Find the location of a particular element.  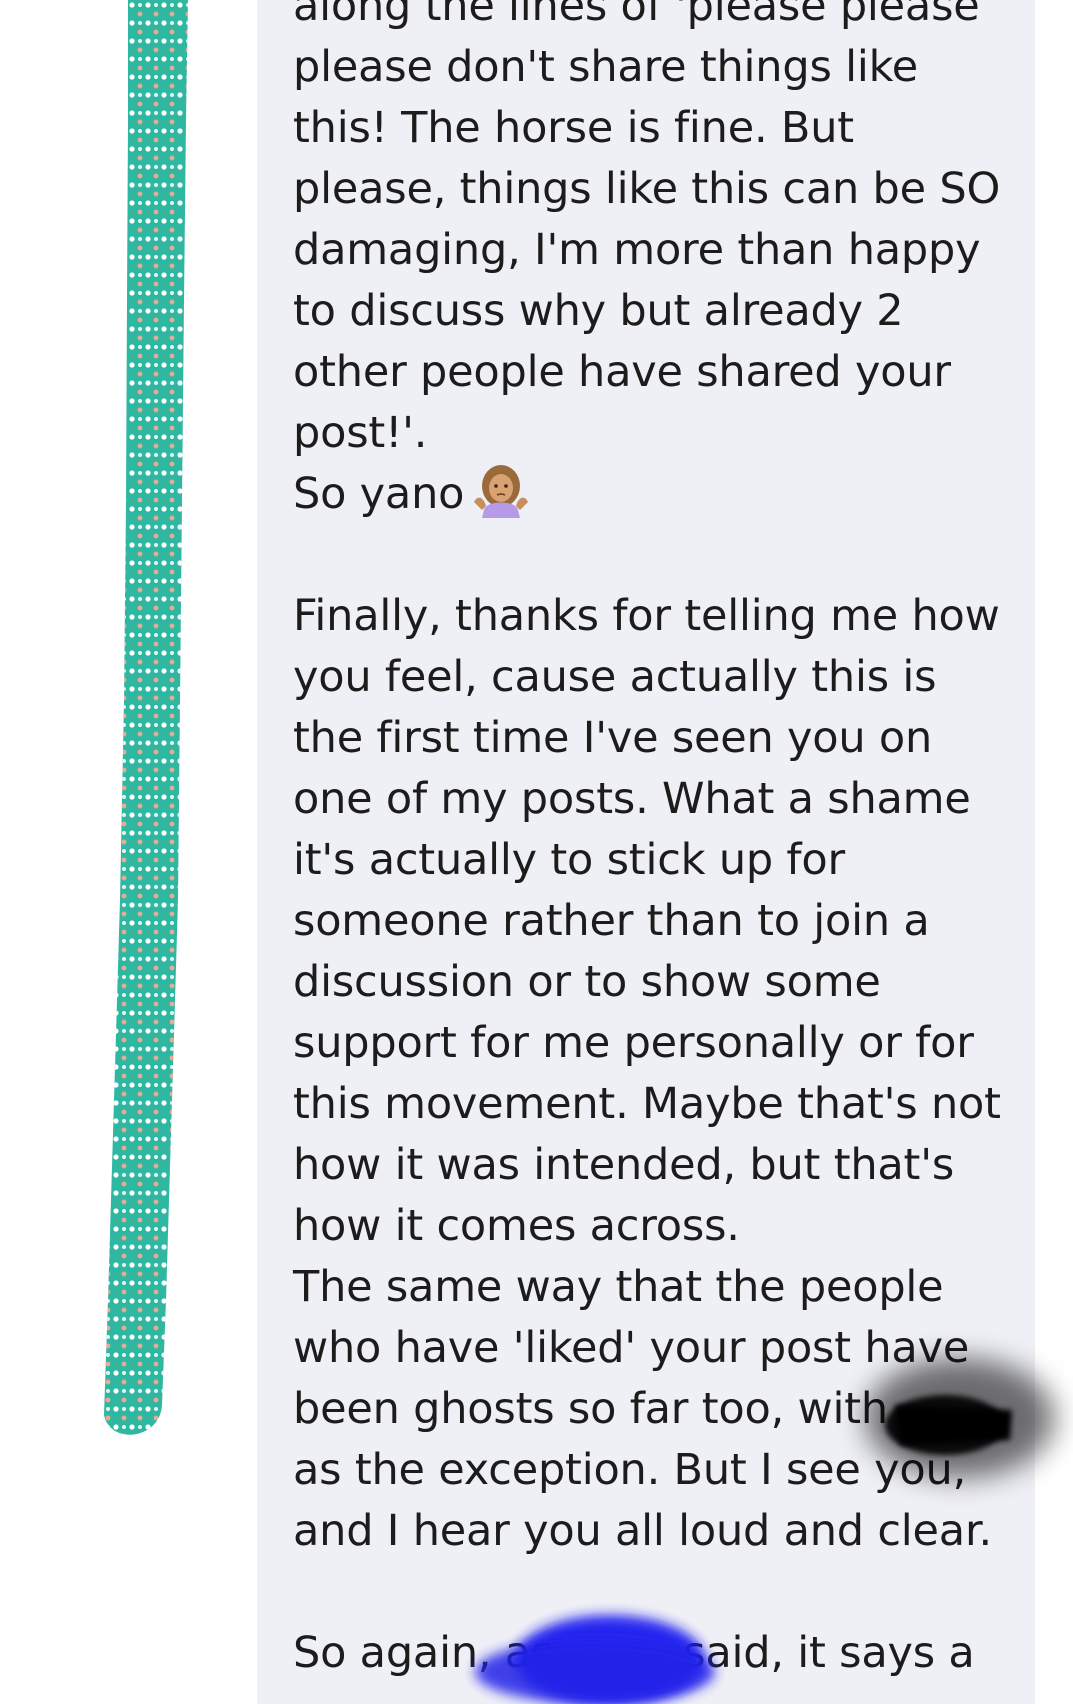

comment-line: this movement. Maybe that's not is located at coordinates (647, 1104).